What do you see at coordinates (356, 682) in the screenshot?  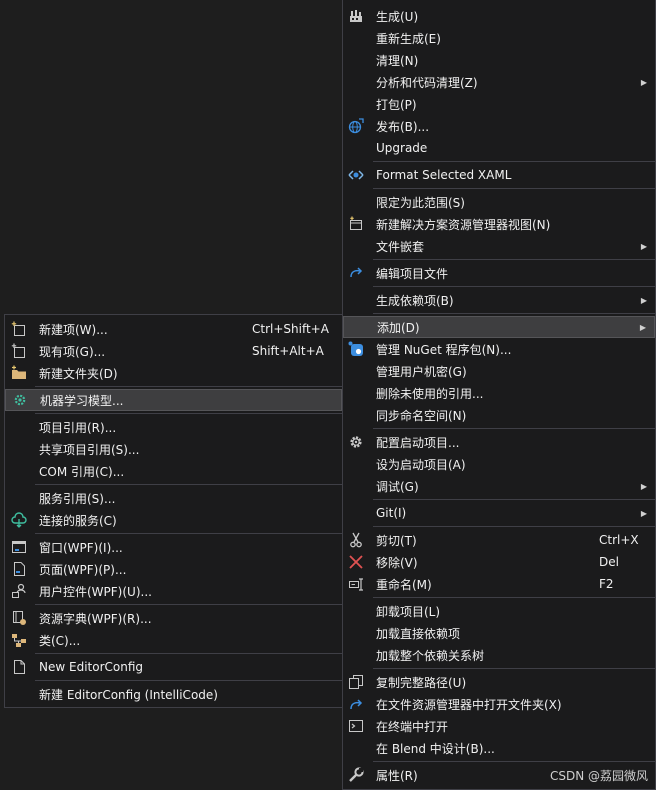 I see `copy-icon` at bounding box center [356, 682].